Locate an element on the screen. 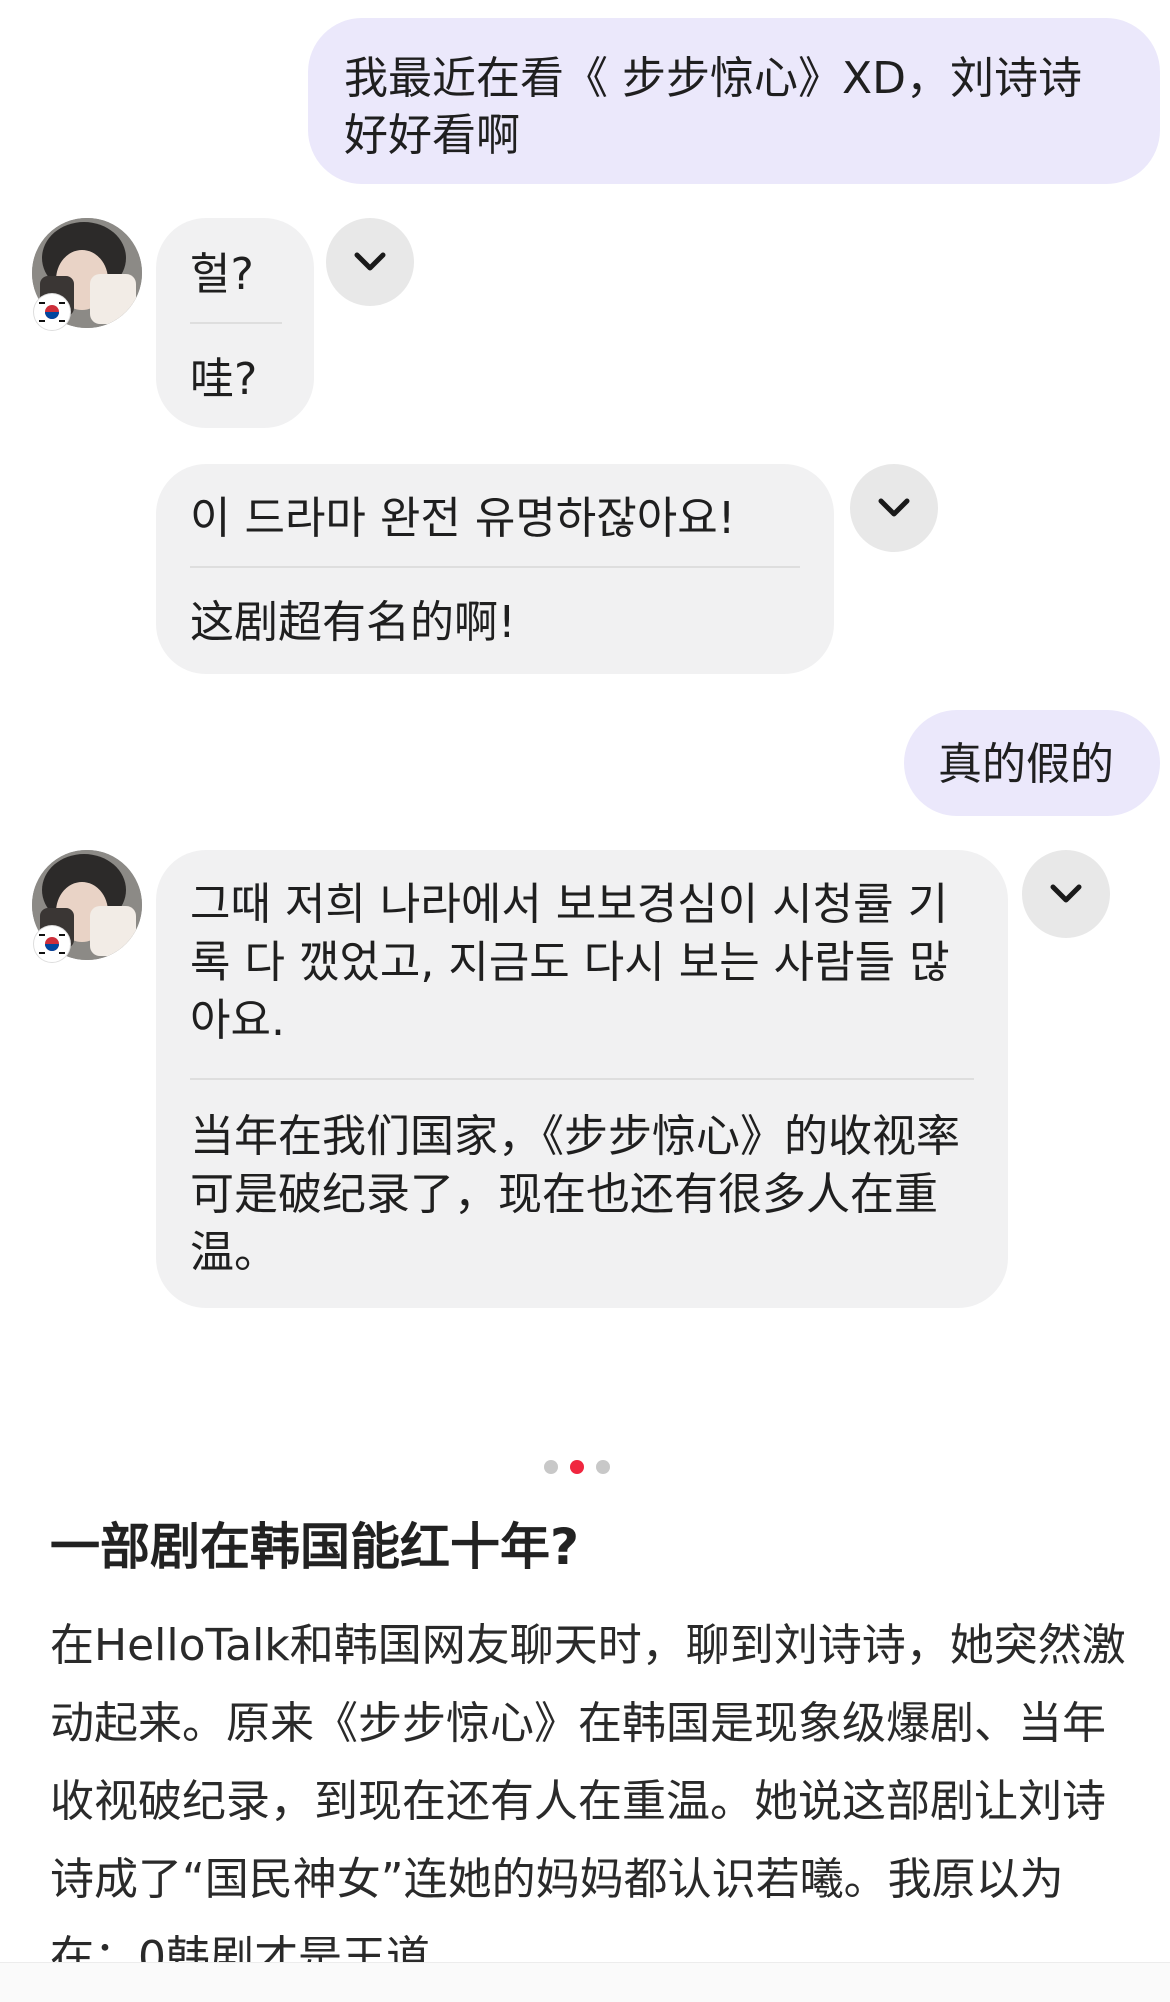  carousel-indicator is located at coordinates (577, 1467).